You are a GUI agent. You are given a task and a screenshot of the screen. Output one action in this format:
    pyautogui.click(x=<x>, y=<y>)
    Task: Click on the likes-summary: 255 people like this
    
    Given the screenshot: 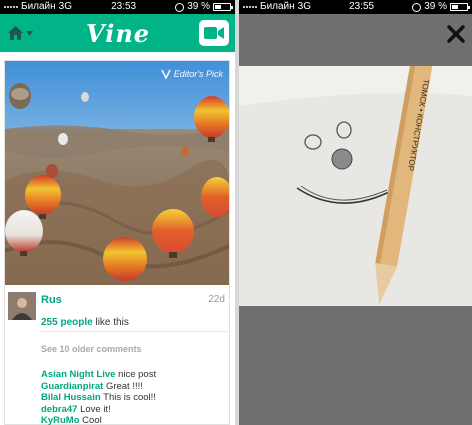 What is the action you would take?
    pyautogui.click(x=85, y=322)
    